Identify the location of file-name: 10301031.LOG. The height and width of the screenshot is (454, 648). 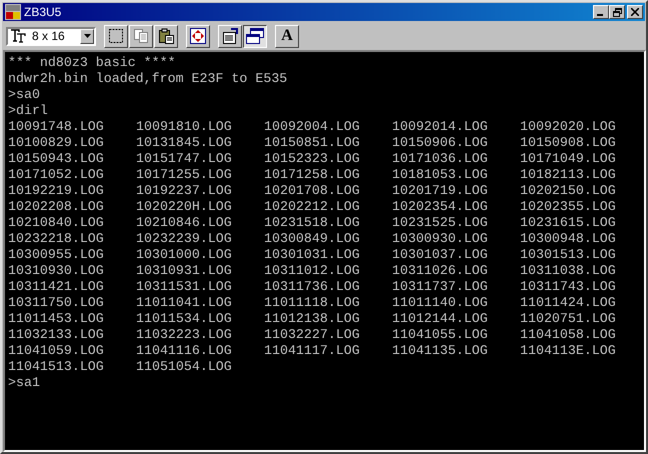
(312, 255).